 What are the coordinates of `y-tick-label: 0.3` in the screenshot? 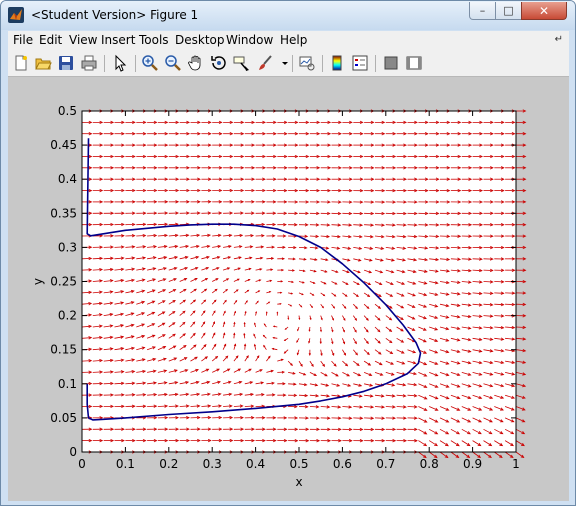 It's located at (67, 247).